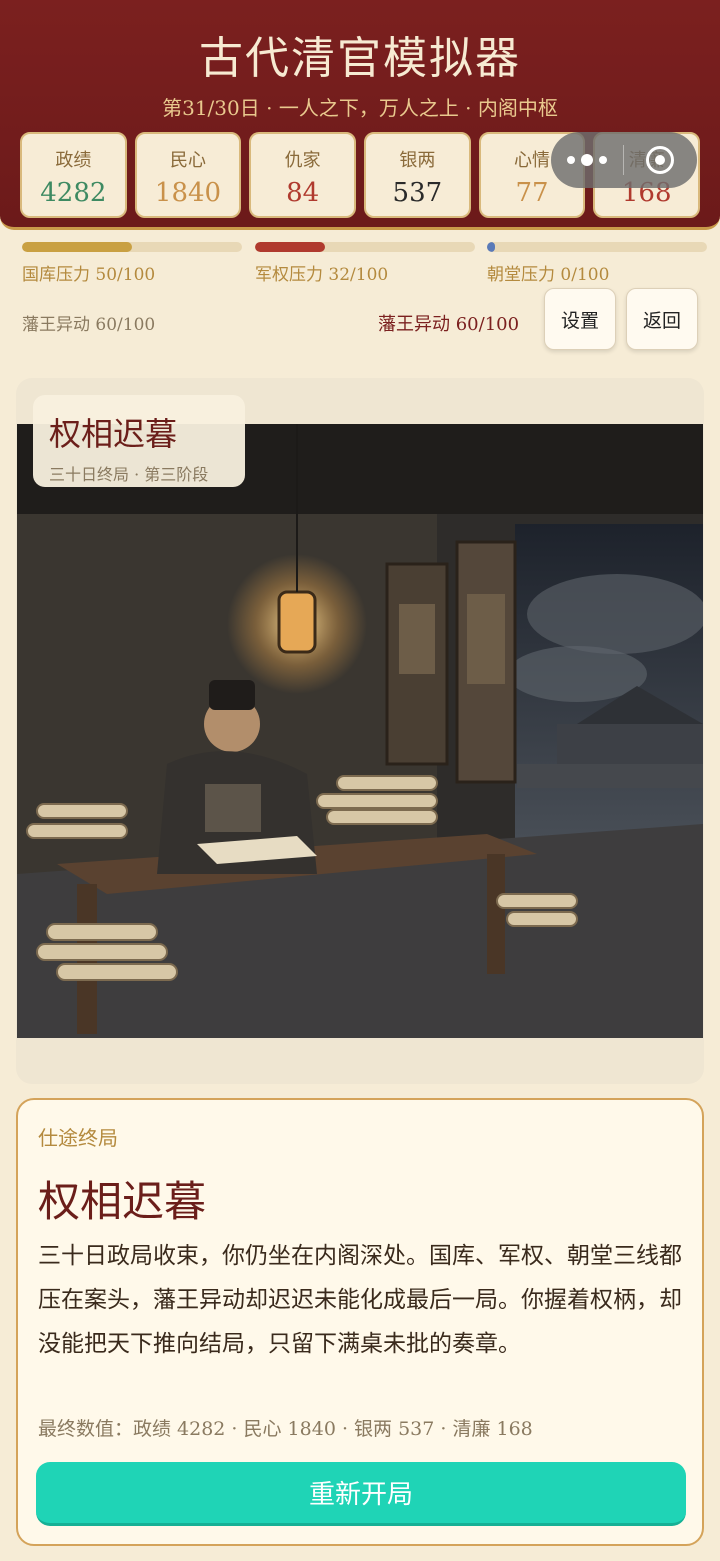 This screenshot has width=720, height=1561. I want to click on rebel-status-left: 藩王异动 60/100, so click(89, 325).